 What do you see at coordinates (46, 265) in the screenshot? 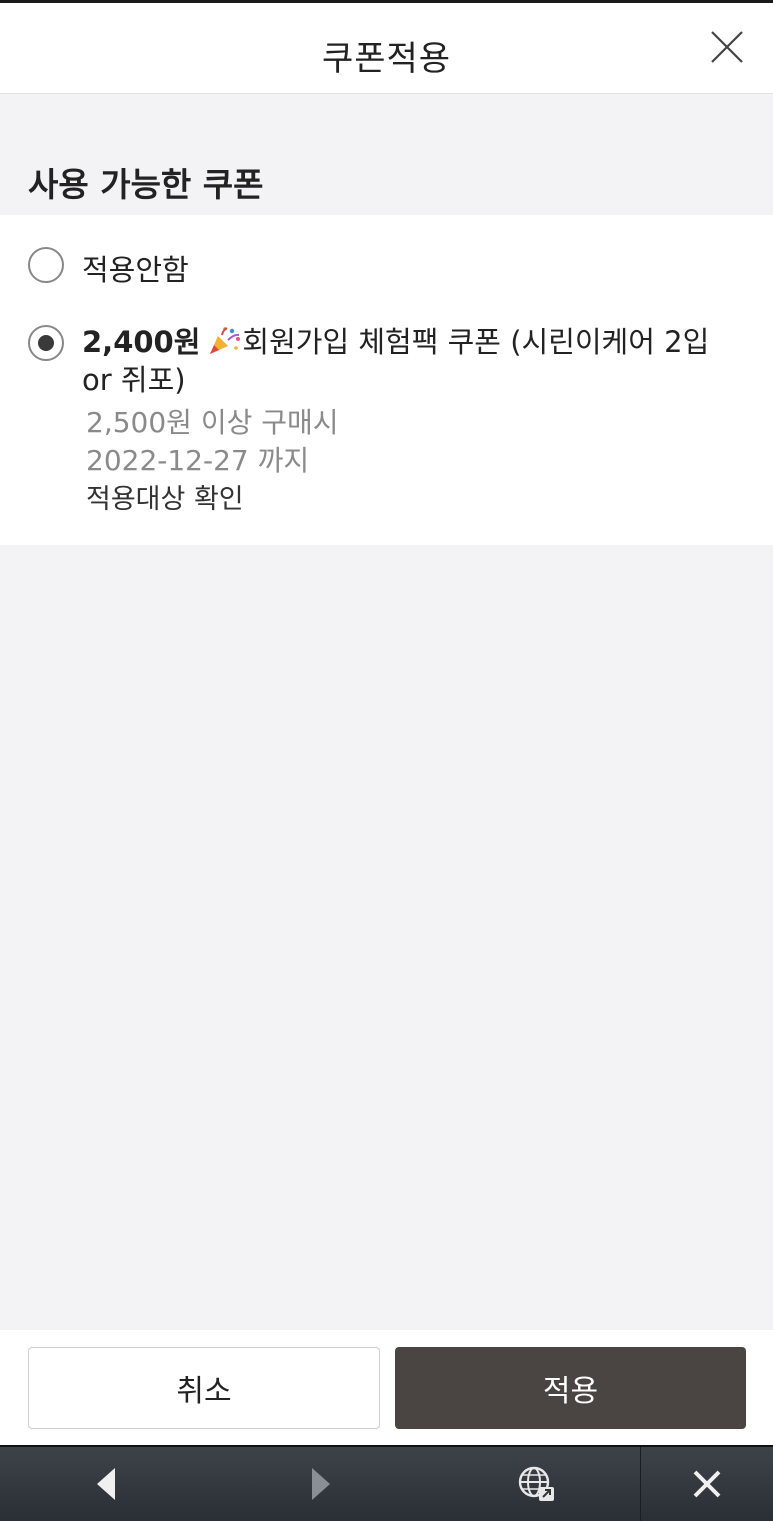
I see `no-coupon-radio` at bounding box center [46, 265].